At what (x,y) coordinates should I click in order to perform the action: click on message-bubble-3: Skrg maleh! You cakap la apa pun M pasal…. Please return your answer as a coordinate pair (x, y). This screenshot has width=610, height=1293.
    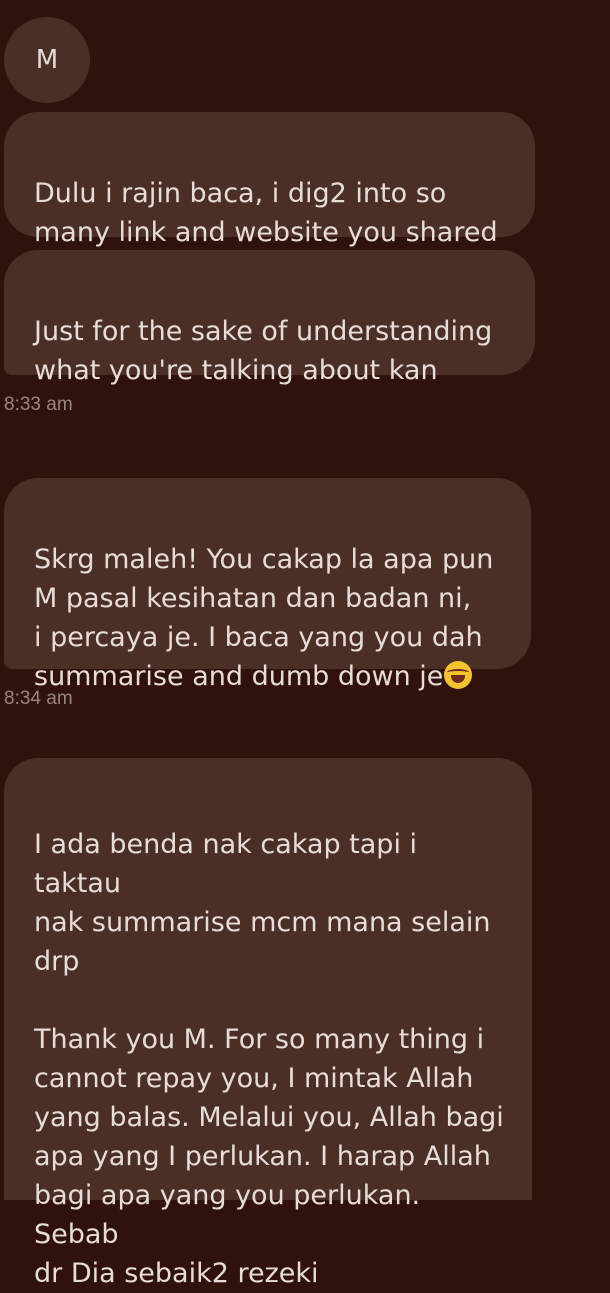
    Looking at the image, I should click on (267, 585).